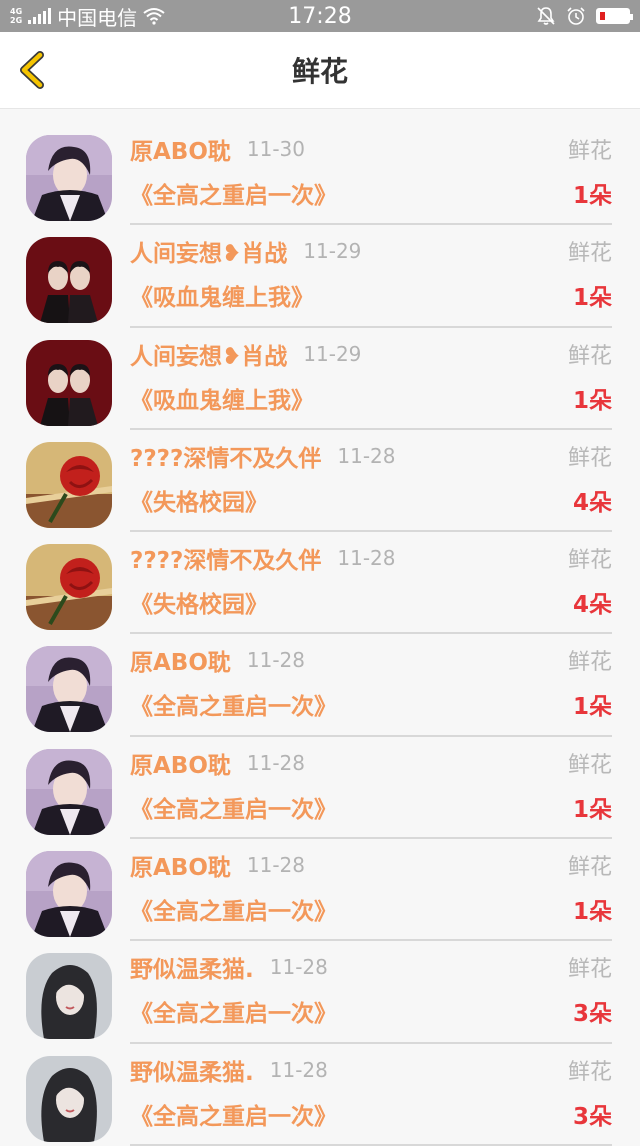  What do you see at coordinates (576, 16) in the screenshot?
I see `alarm-icon` at bounding box center [576, 16].